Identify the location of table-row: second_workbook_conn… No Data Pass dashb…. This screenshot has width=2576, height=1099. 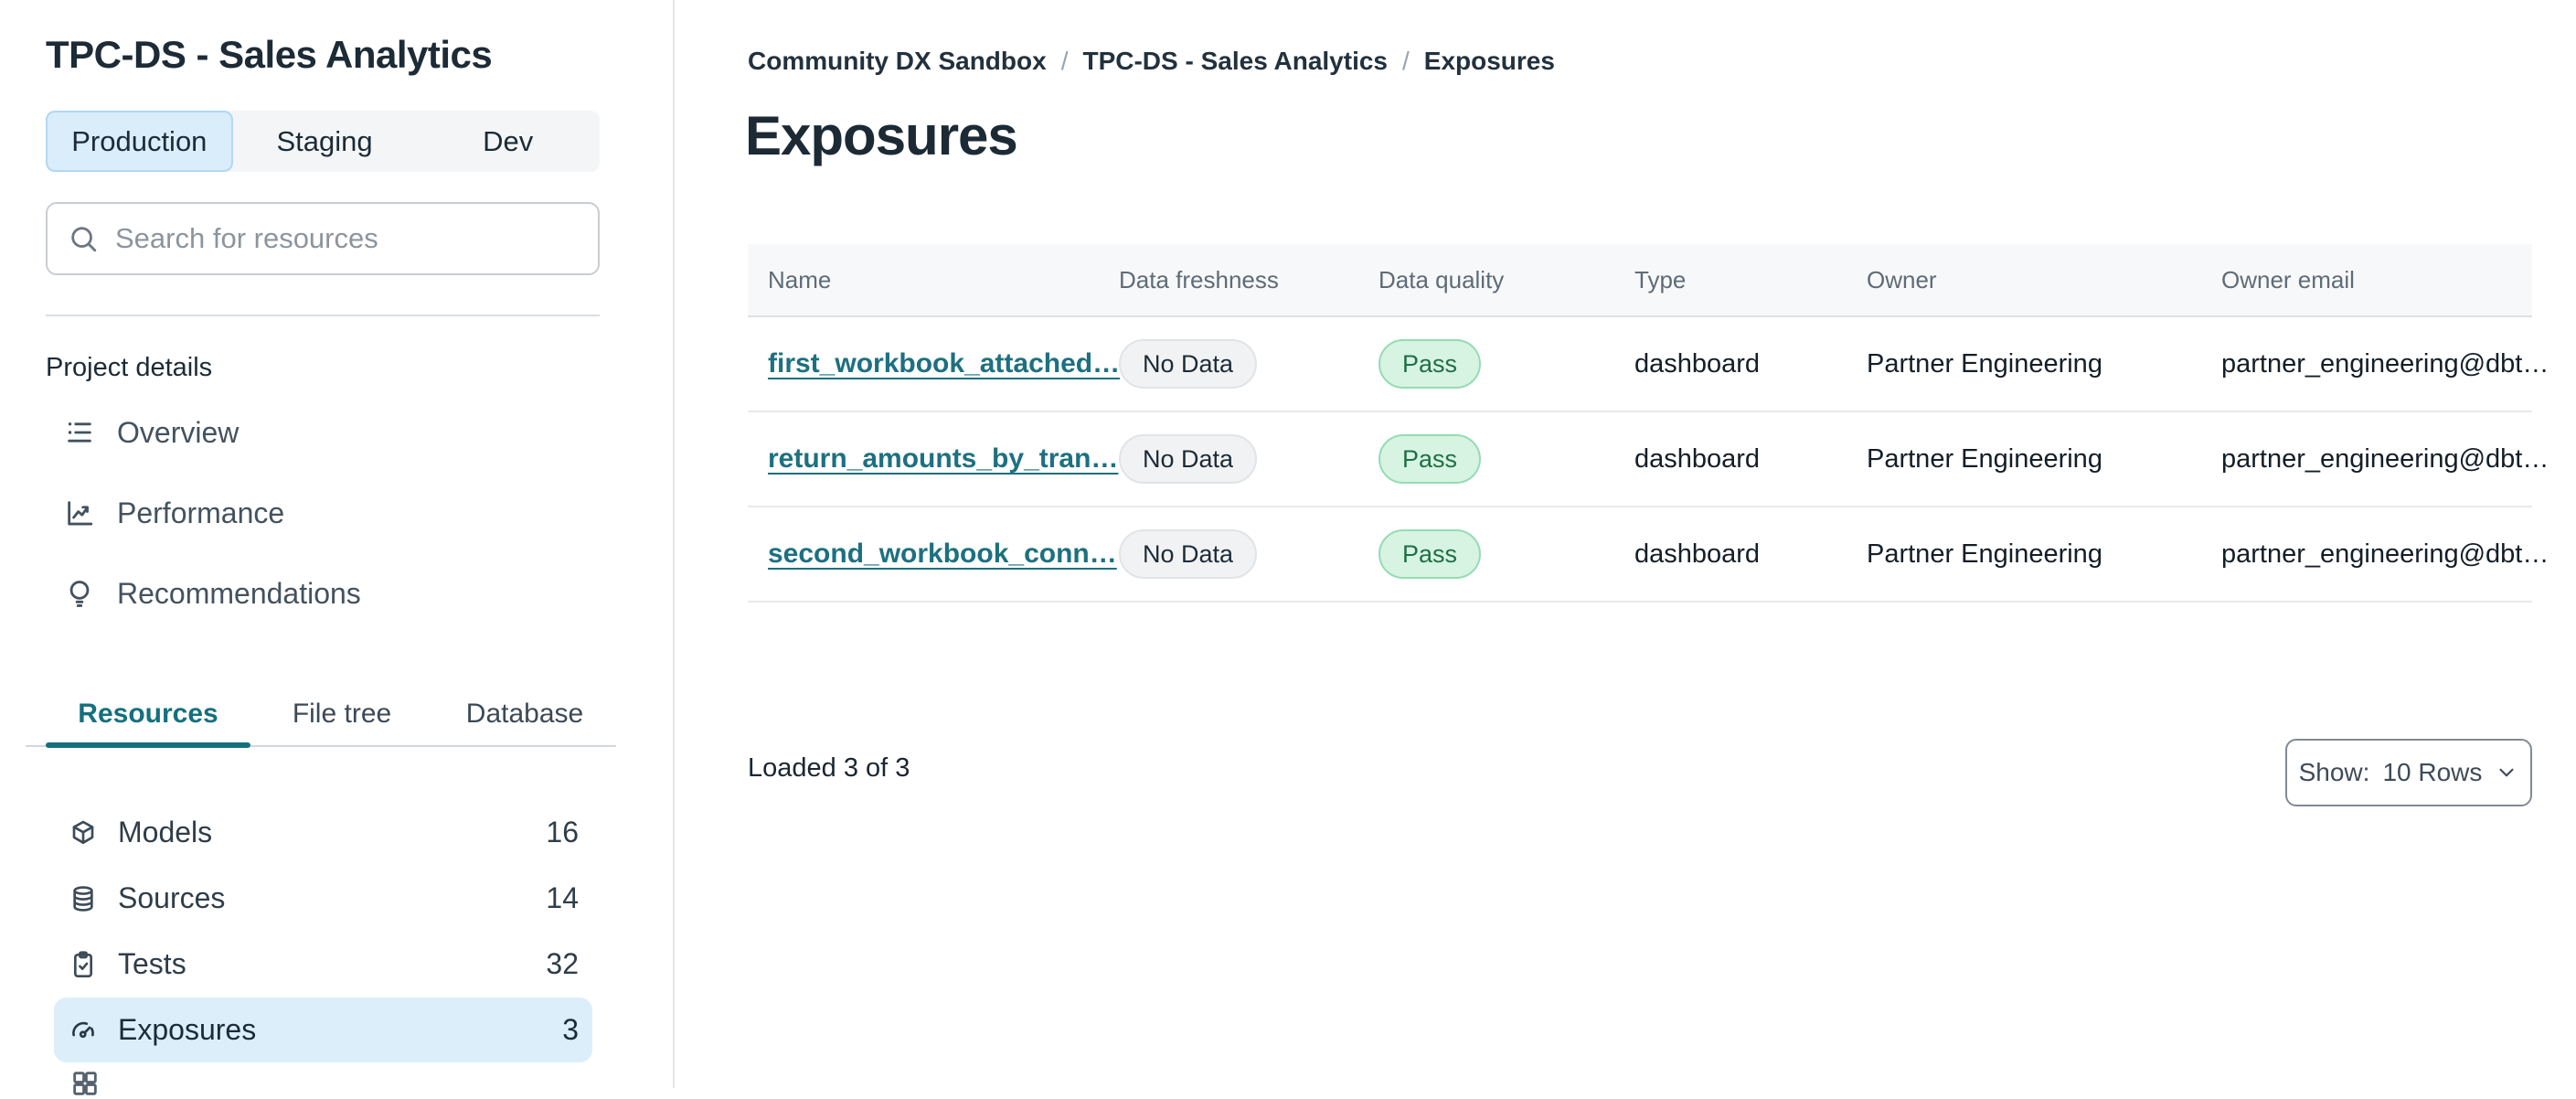
(1648, 555).